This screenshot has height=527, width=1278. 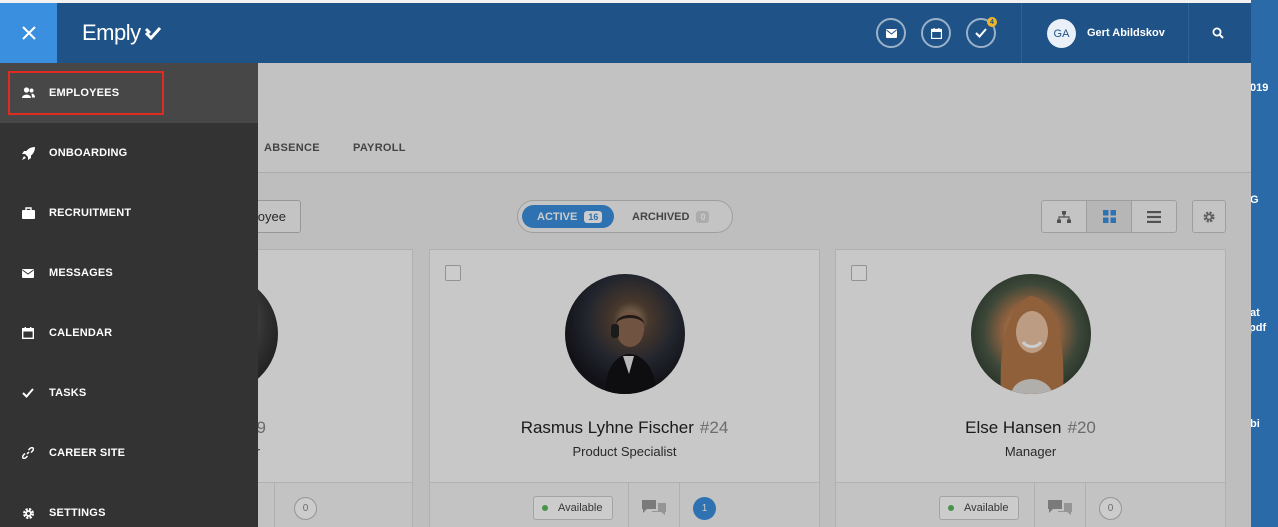 What do you see at coordinates (625, 33) in the screenshot?
I see `top-header: Emply 4 GA Gert Abildskov` at bounding box center [625, 33].